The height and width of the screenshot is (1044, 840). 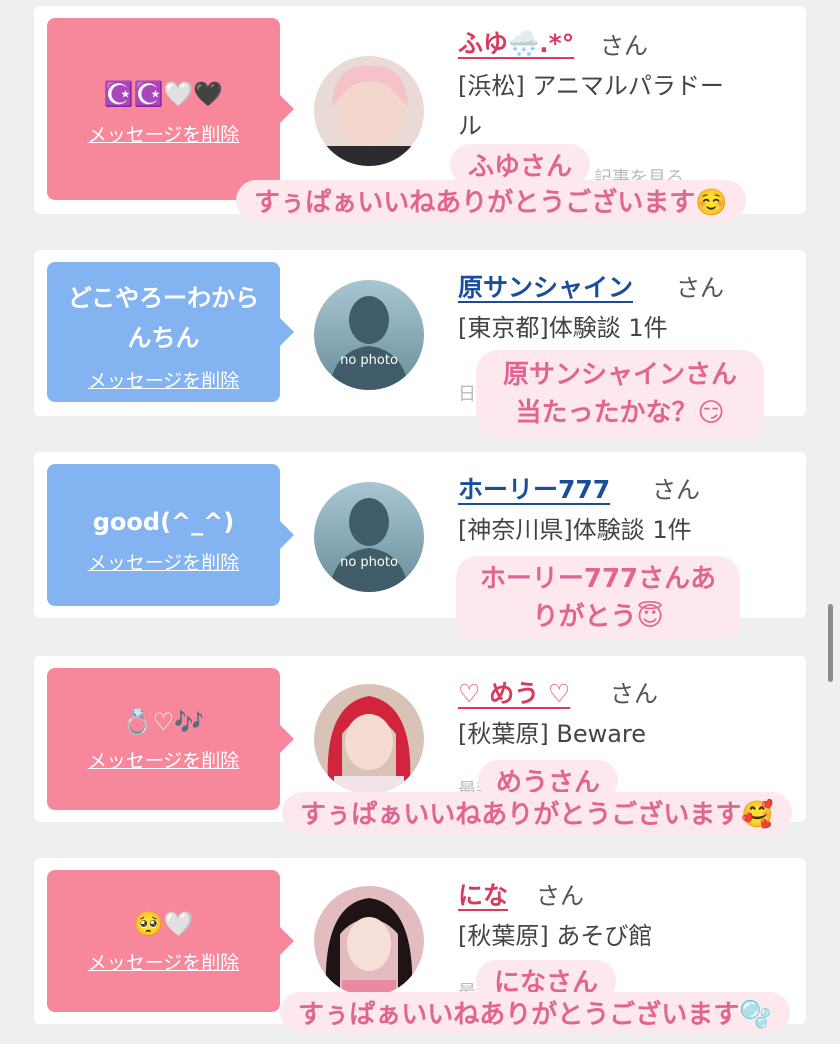 What do you see at coordinates (563, 328) in the screenshot?
I see `review-info: [東京都]体験談 1件` at bounding box center [563, 328].